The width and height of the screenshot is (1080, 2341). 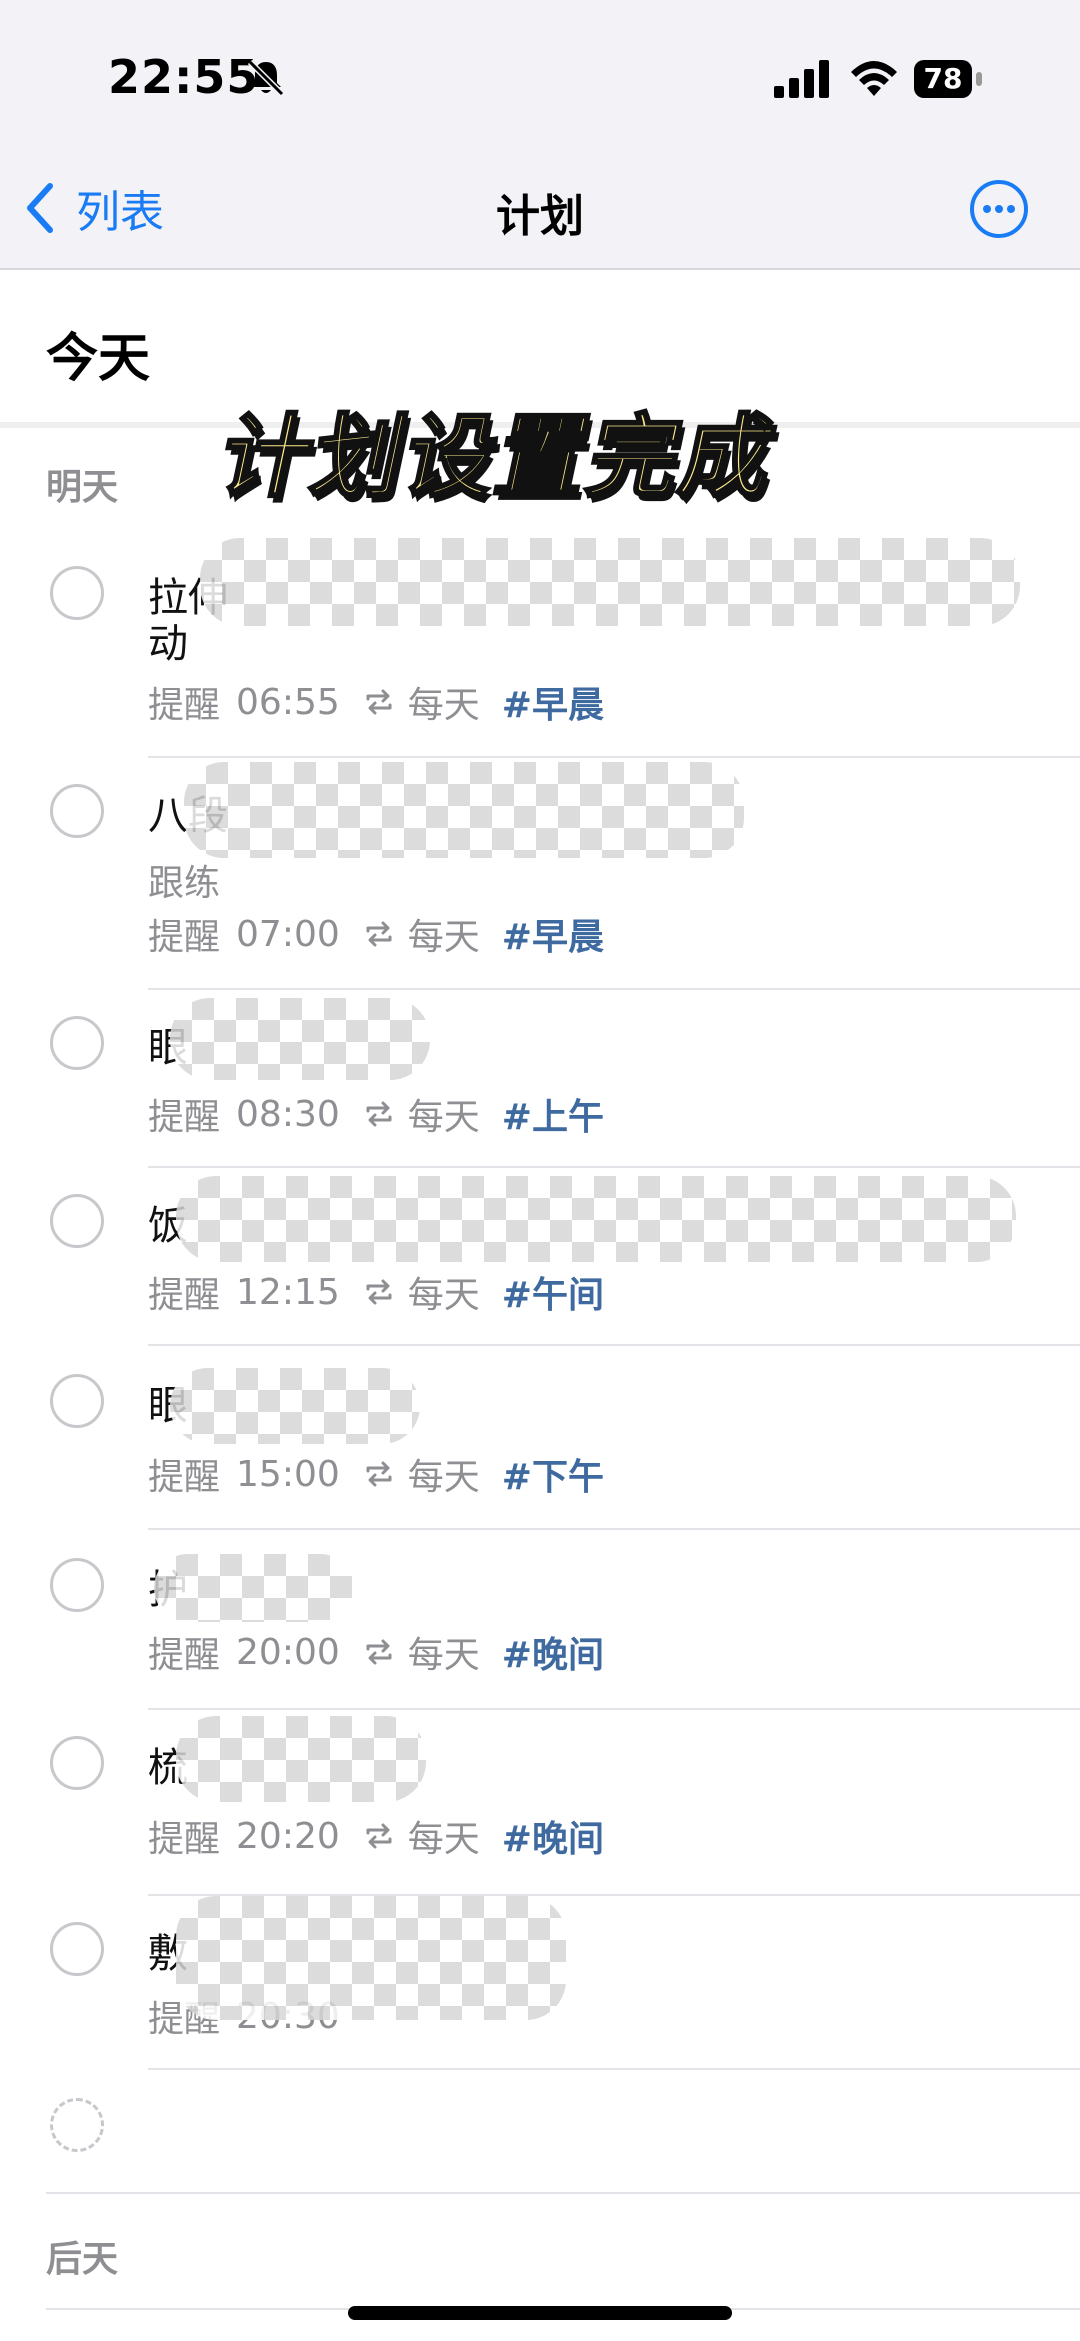 What do you see at coordinates (874, 78) in the screenshot?
I see `wifi-icon` at bounding box center [874, 78].